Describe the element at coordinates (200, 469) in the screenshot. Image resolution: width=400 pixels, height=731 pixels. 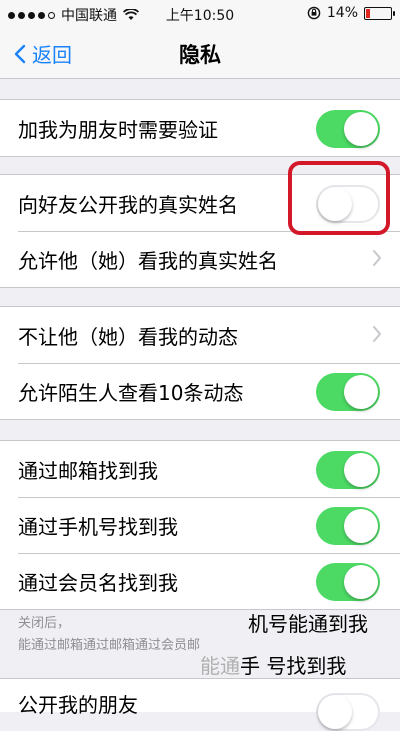
I see `row-find-by-email: 通过邮箱找到我` at that location.